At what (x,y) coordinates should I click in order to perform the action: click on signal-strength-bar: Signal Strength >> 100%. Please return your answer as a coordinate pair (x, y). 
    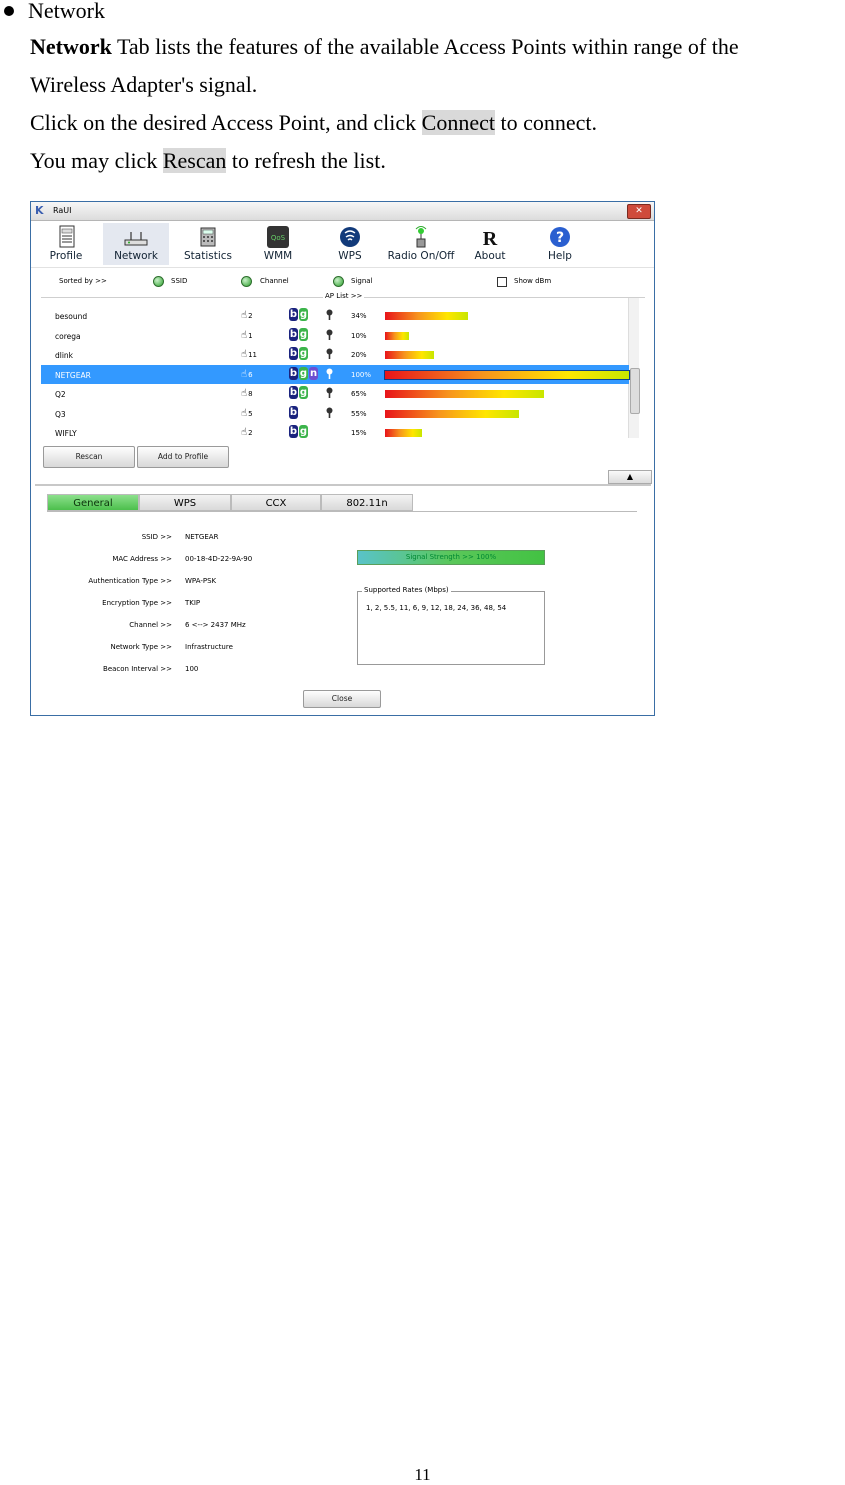
    Looking at the image, I should click on (451, 557).